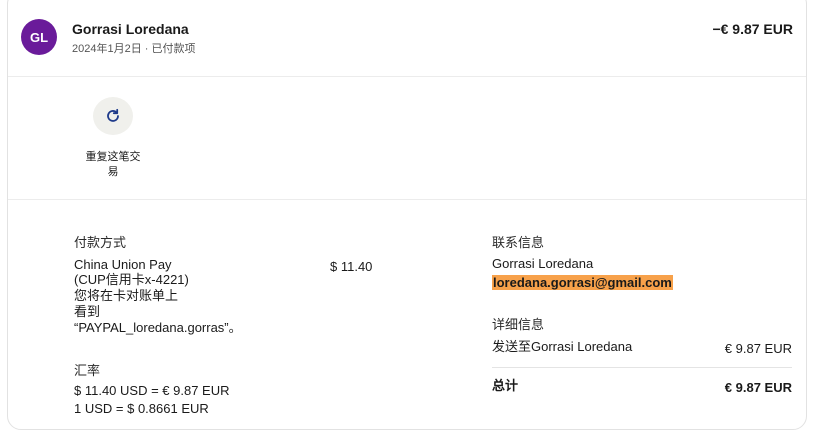  What do you see at coordinates (113, 165) in the screenshot?
I see `repeat-transaction-label: 重复这笔交易` at bounding box center [113, 165].